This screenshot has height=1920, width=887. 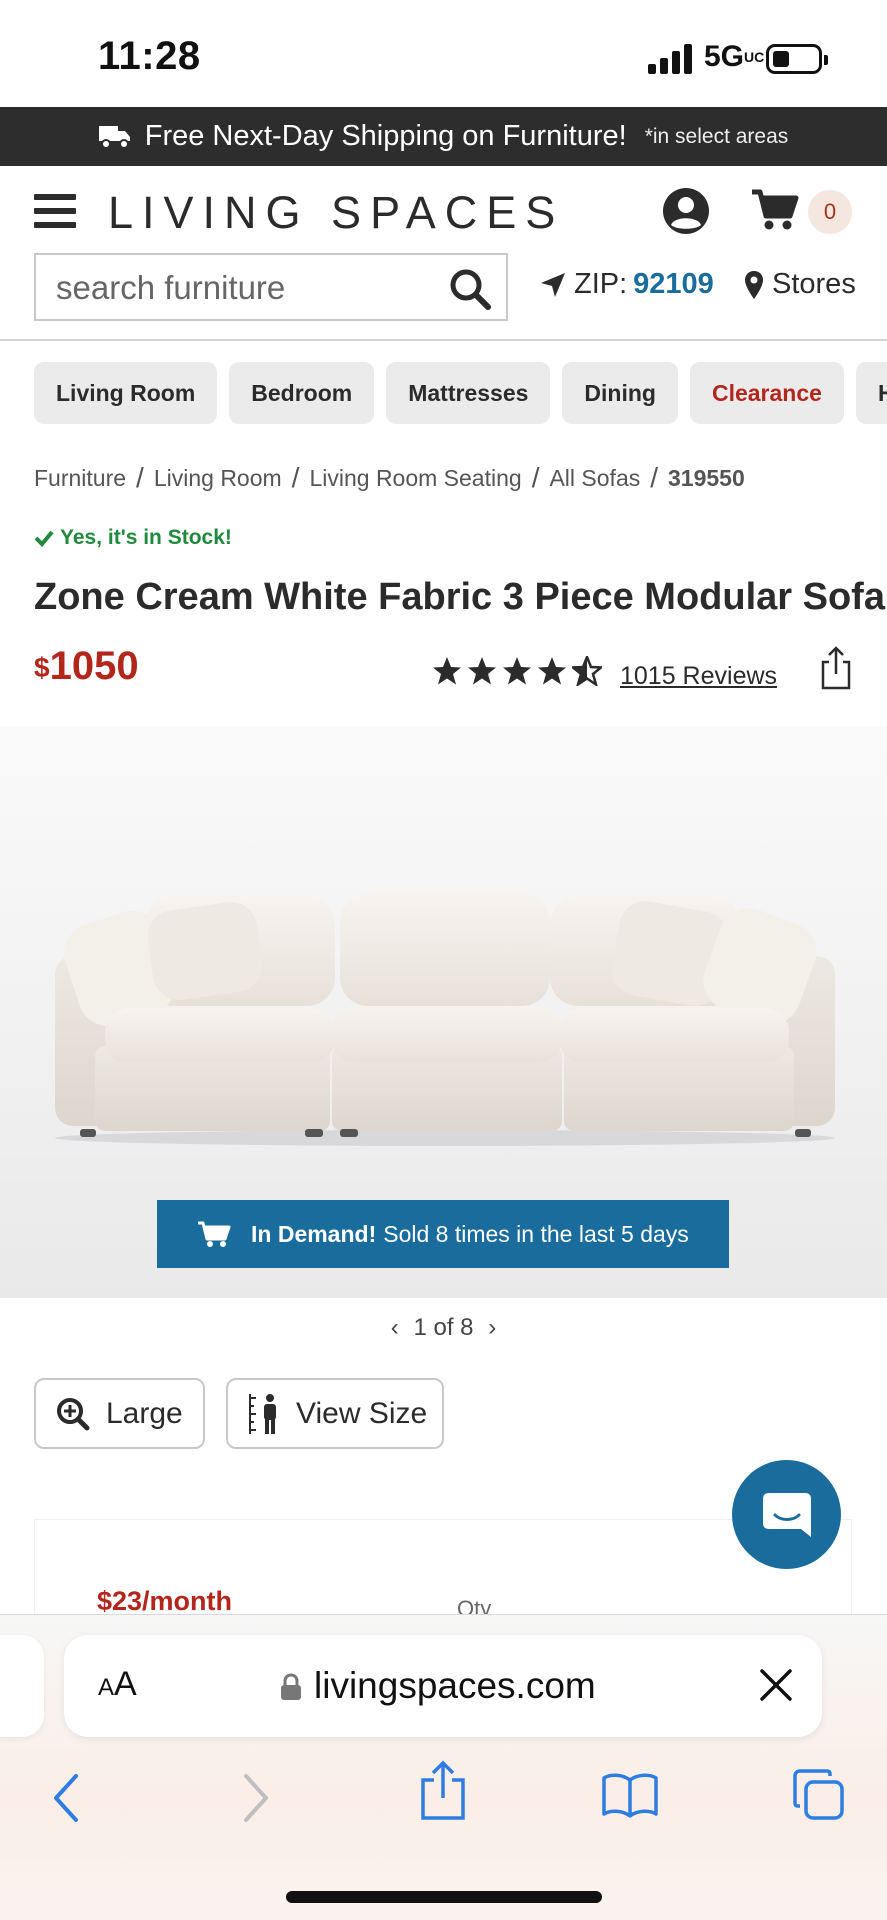 I want to click on category-chip-mattresses: Mattresses, so click(x=468, y=393).